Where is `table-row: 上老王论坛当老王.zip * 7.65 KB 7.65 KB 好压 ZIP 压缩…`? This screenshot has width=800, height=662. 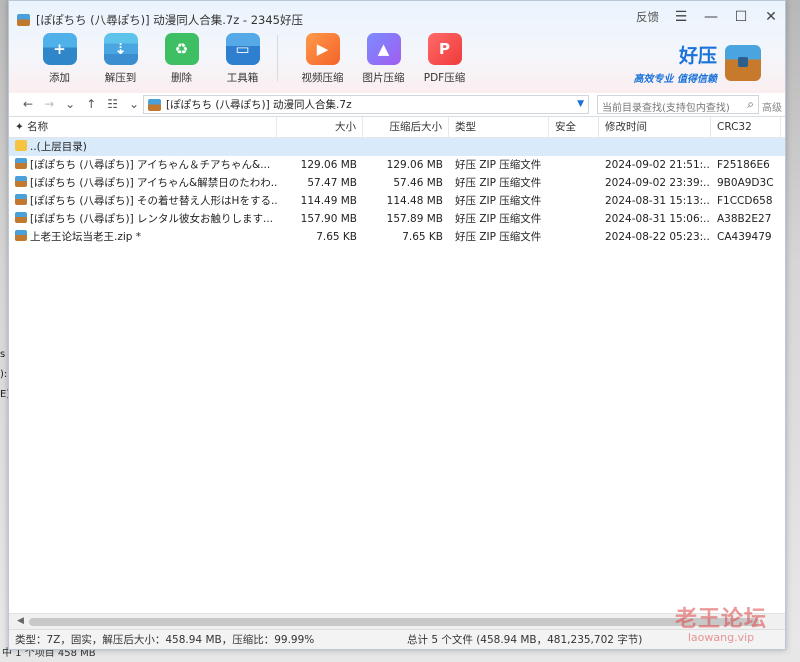
table-row: 上老王论坛当老王.zip * 7.65 KB 7.65 KB 好压 ZIP 压缩… is located at coordinates (397, 237).